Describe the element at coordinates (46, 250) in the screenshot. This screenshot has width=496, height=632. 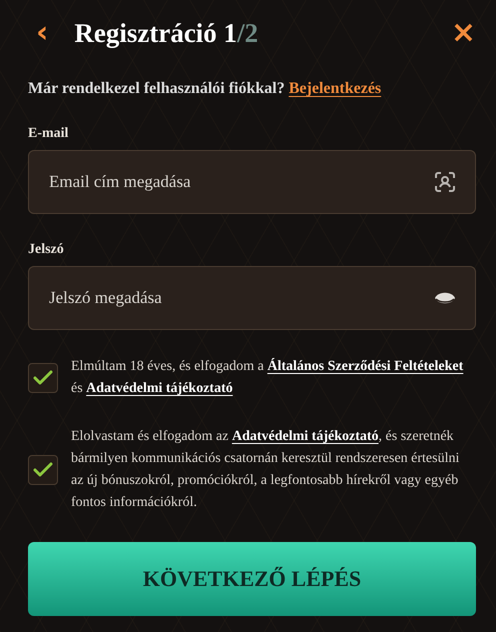
I see `field-label: Jelszó` at that location.